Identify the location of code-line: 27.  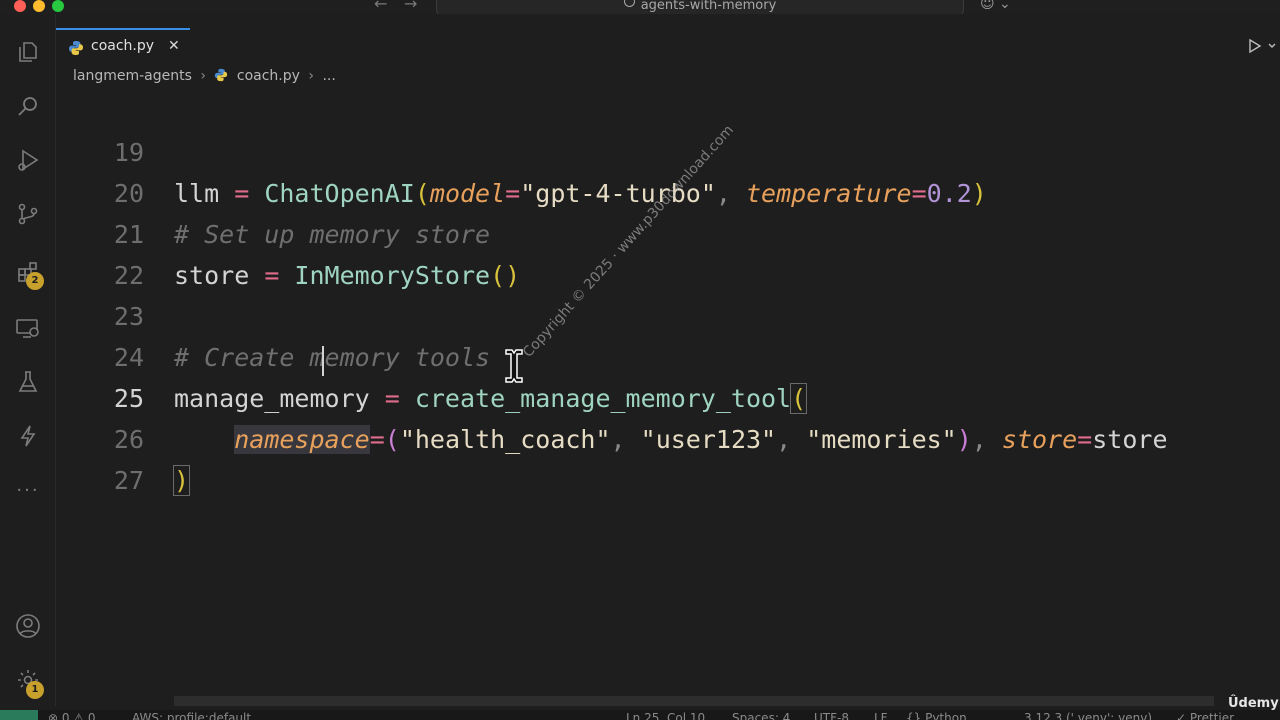
(668, 457).